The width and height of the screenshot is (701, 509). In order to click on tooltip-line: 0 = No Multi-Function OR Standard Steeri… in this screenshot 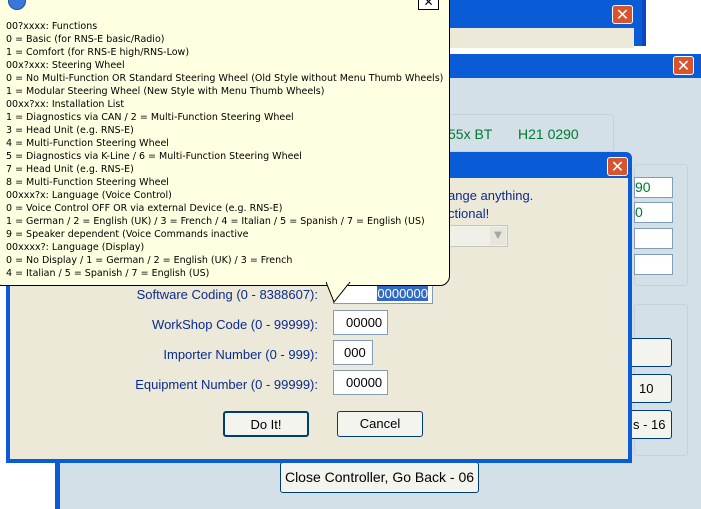, I will do `click(225, 78)`.